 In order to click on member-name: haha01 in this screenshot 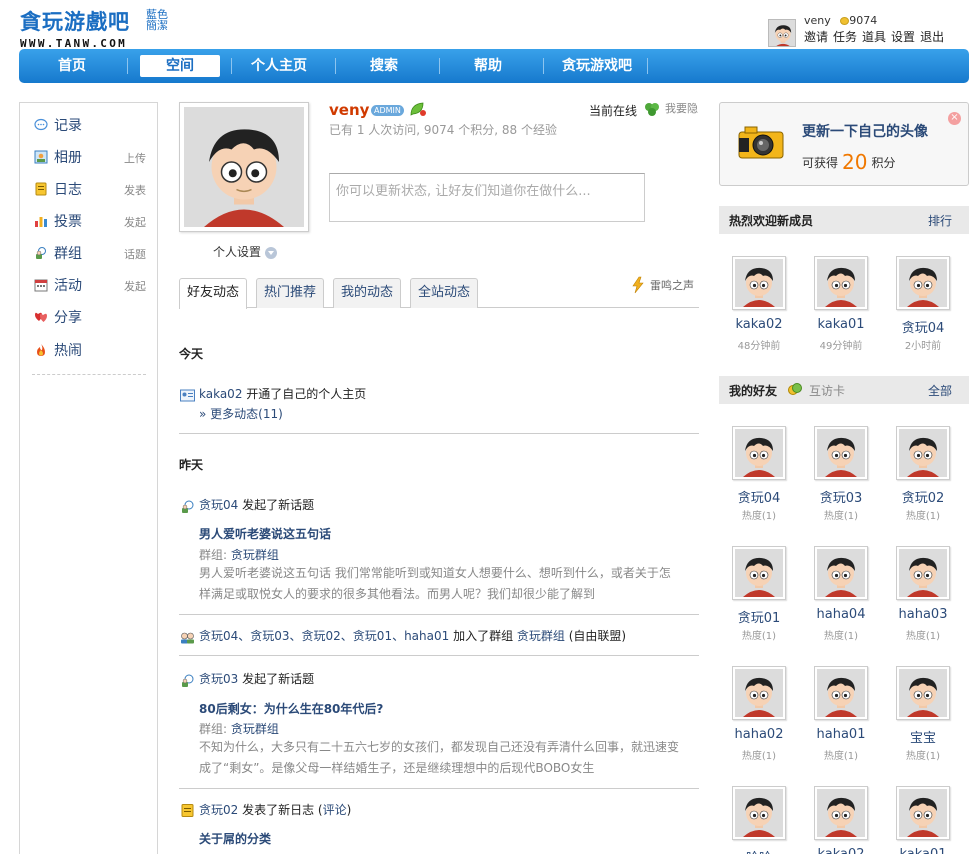, I will do `click(841, 734)`.